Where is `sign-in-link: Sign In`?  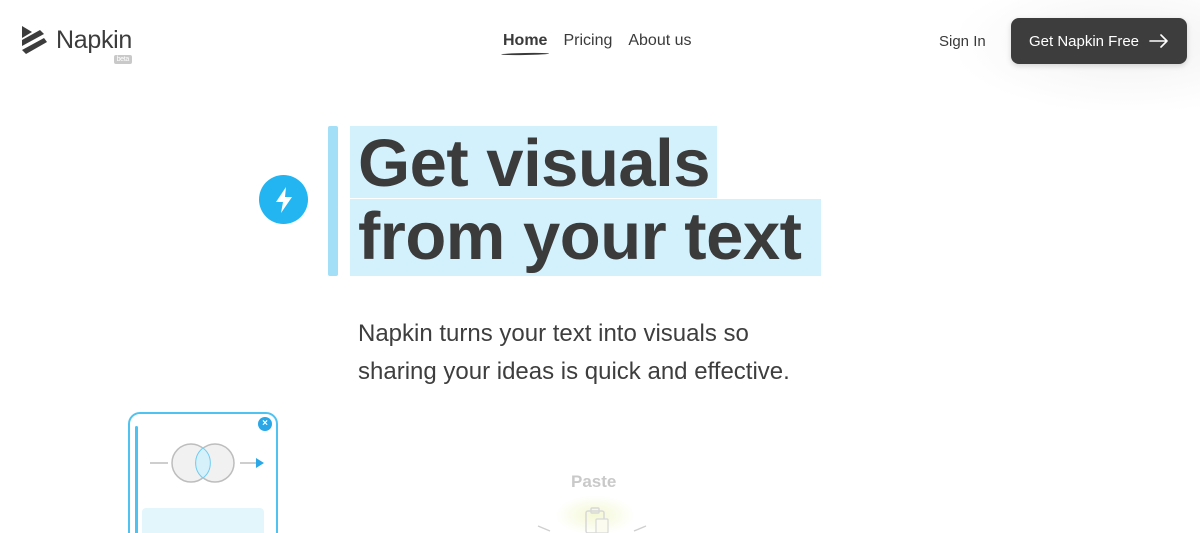
sign-in-link: Sign In is located at coordinates (962, 41).